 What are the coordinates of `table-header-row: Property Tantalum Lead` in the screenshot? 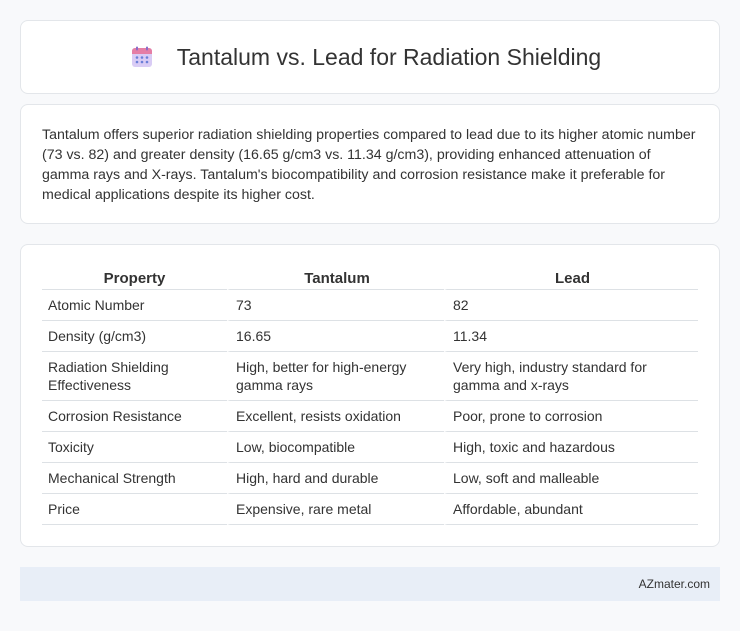 It's located at (370, 277).